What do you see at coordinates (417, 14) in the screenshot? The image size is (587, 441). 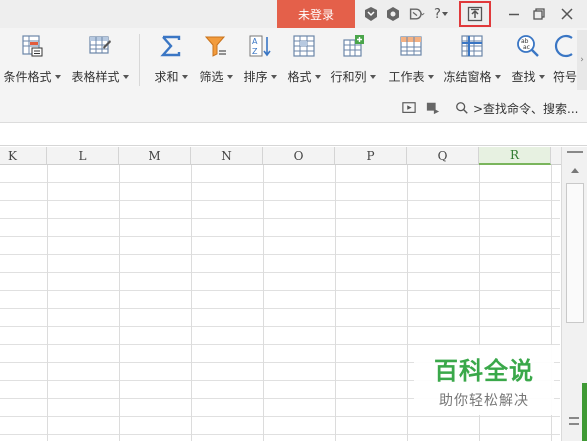 I see `feedback-icon` at bounding box center [417, 14].